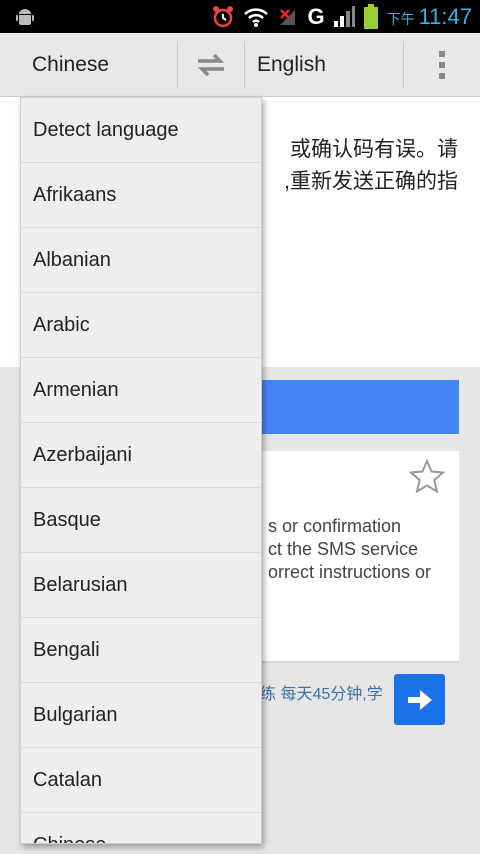 The width and height of the screenshot is (480, 854). What do you see at coordinates (256, 17) in the screenshot?
I see `wifi-icon` at bounding box center [256, 17].